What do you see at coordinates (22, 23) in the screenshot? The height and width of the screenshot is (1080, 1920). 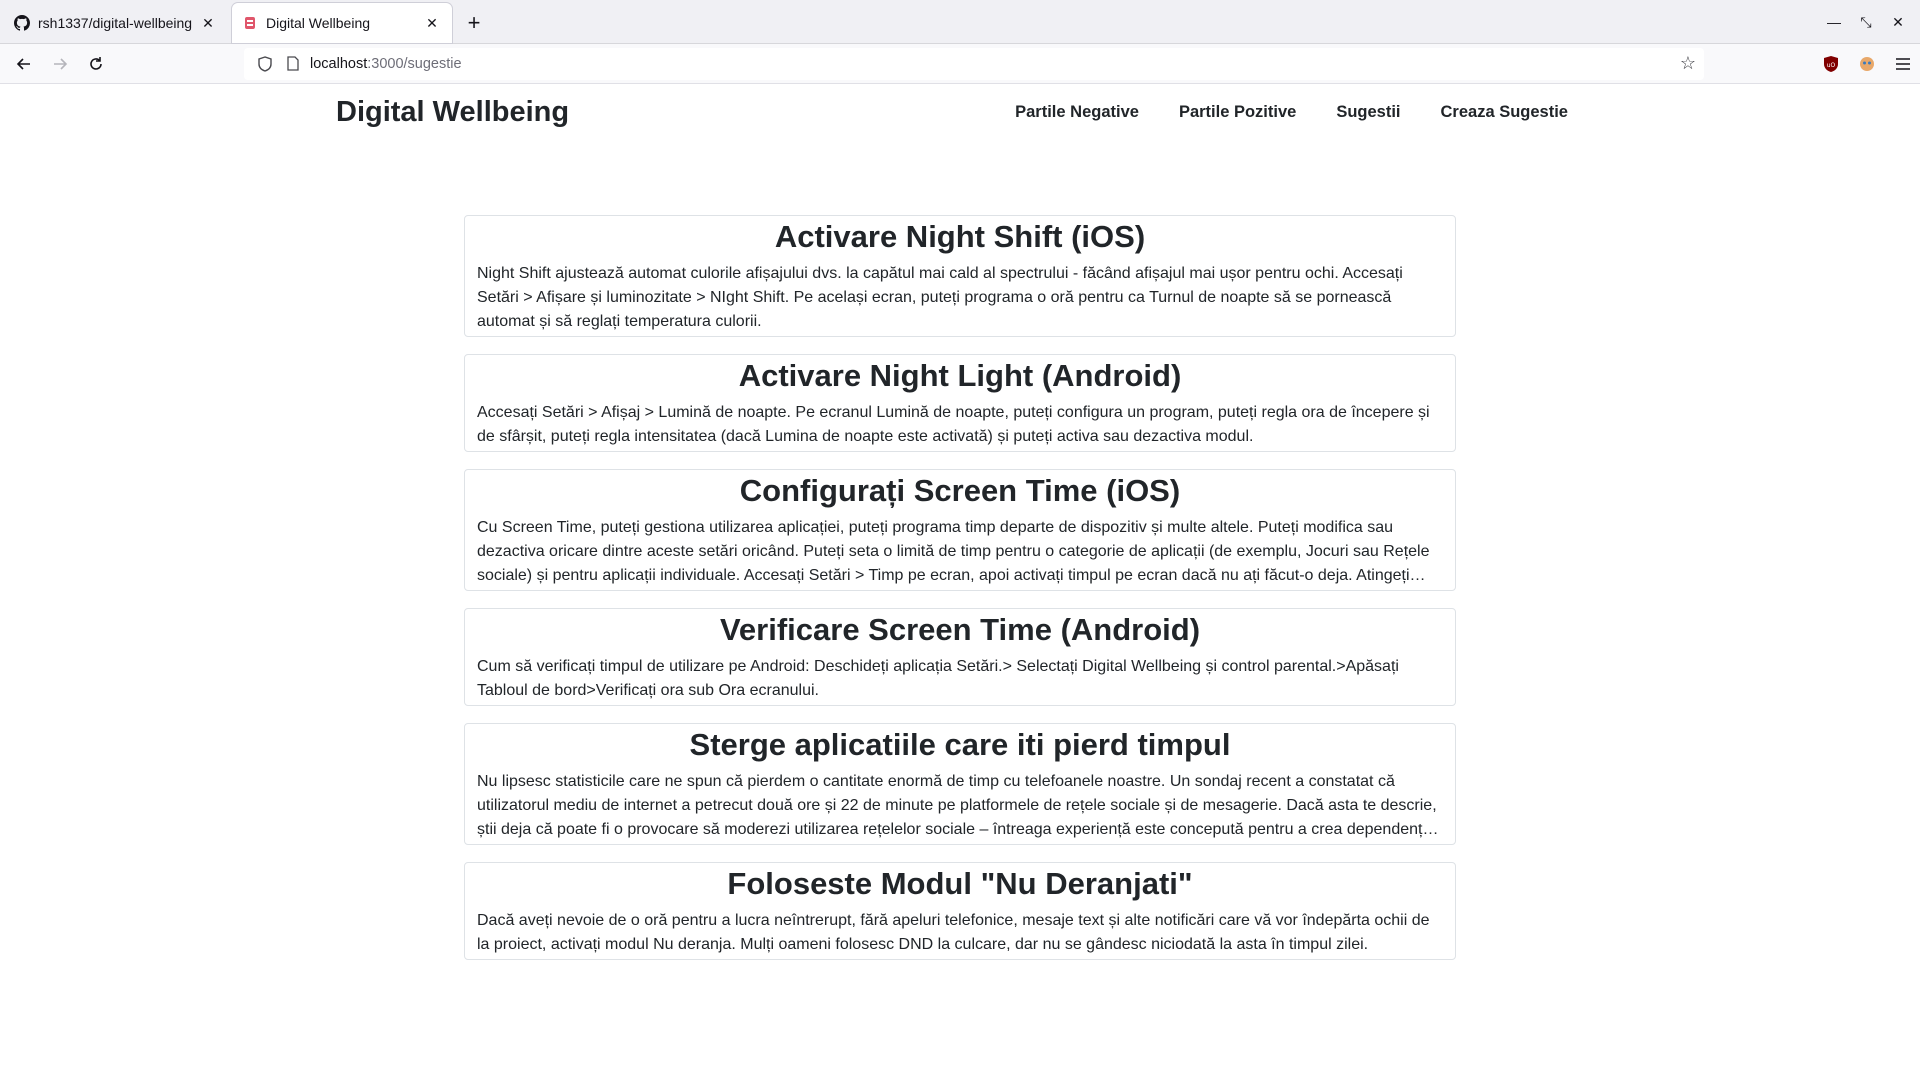 I see `github-icon` at bounding box center [22, 23].